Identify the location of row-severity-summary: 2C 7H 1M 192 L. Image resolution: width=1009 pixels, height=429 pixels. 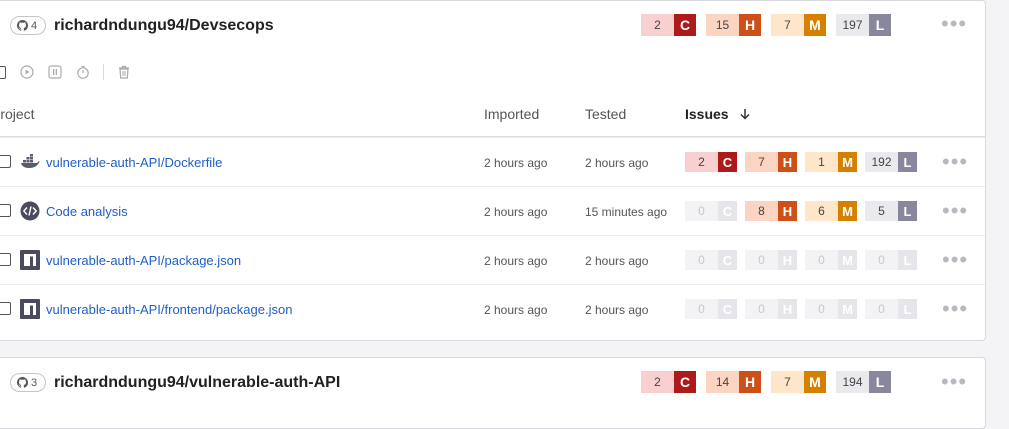
(805, 162).